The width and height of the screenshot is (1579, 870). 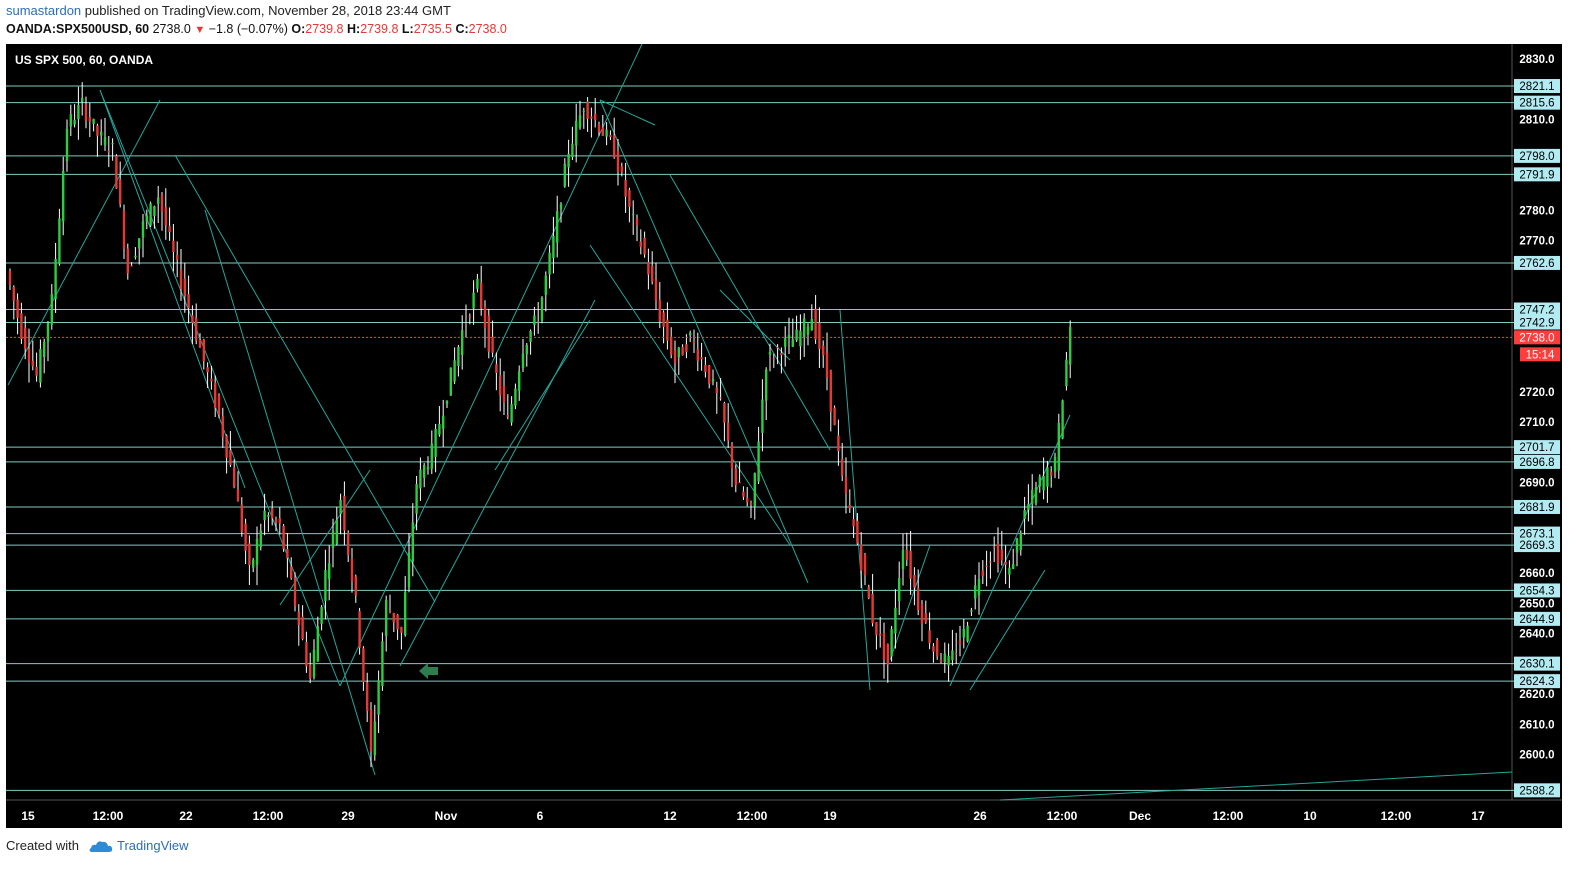 What do you see at coordinates (1536, 695) in the screenshot?
I see `y-tick-label: 2620.0` at bounding box center [1536, 695].